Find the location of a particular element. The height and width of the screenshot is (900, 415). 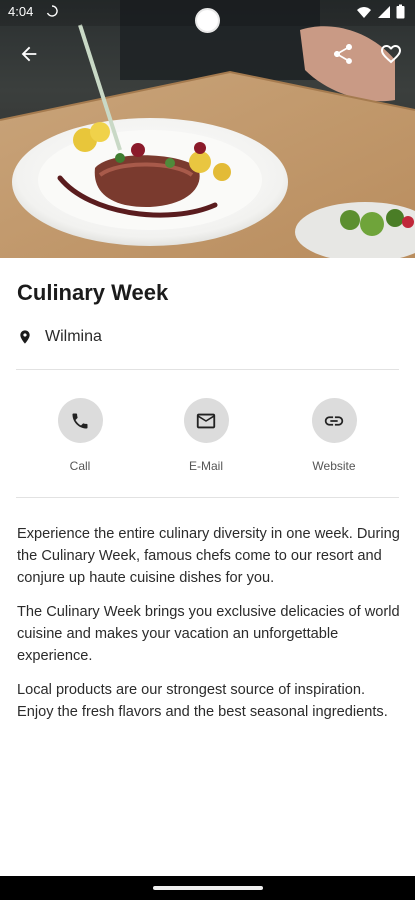

arrow-left-icon is located at coordinates (29, 54).